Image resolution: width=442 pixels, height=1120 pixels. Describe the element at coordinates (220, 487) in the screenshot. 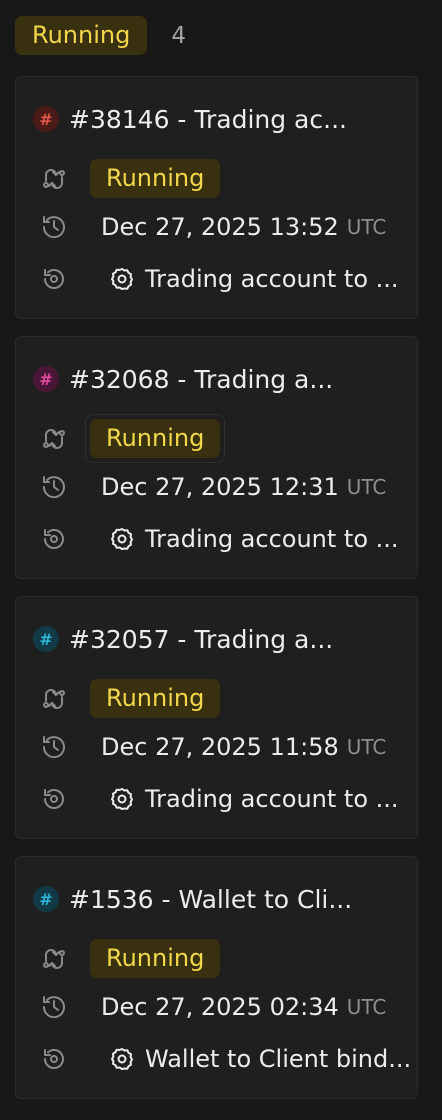

I see `date-text: Dec 27, 2025 12:31` at that location.